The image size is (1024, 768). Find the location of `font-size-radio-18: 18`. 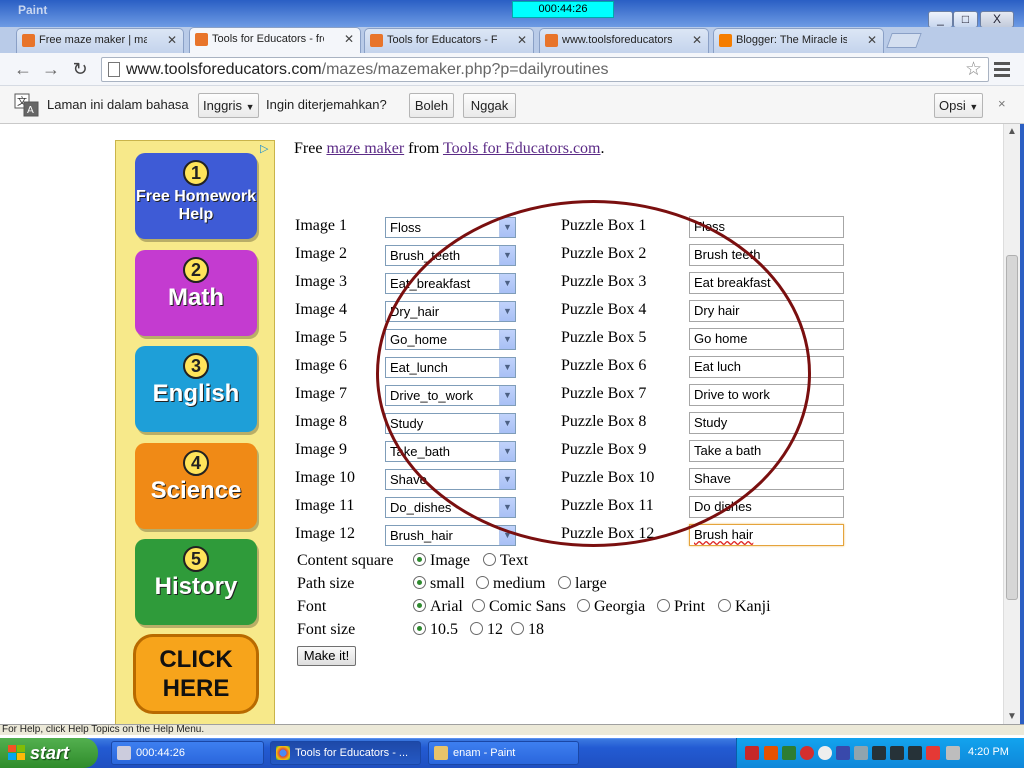

font-size-radio-18: 18 is located at coordinates (527, 630).